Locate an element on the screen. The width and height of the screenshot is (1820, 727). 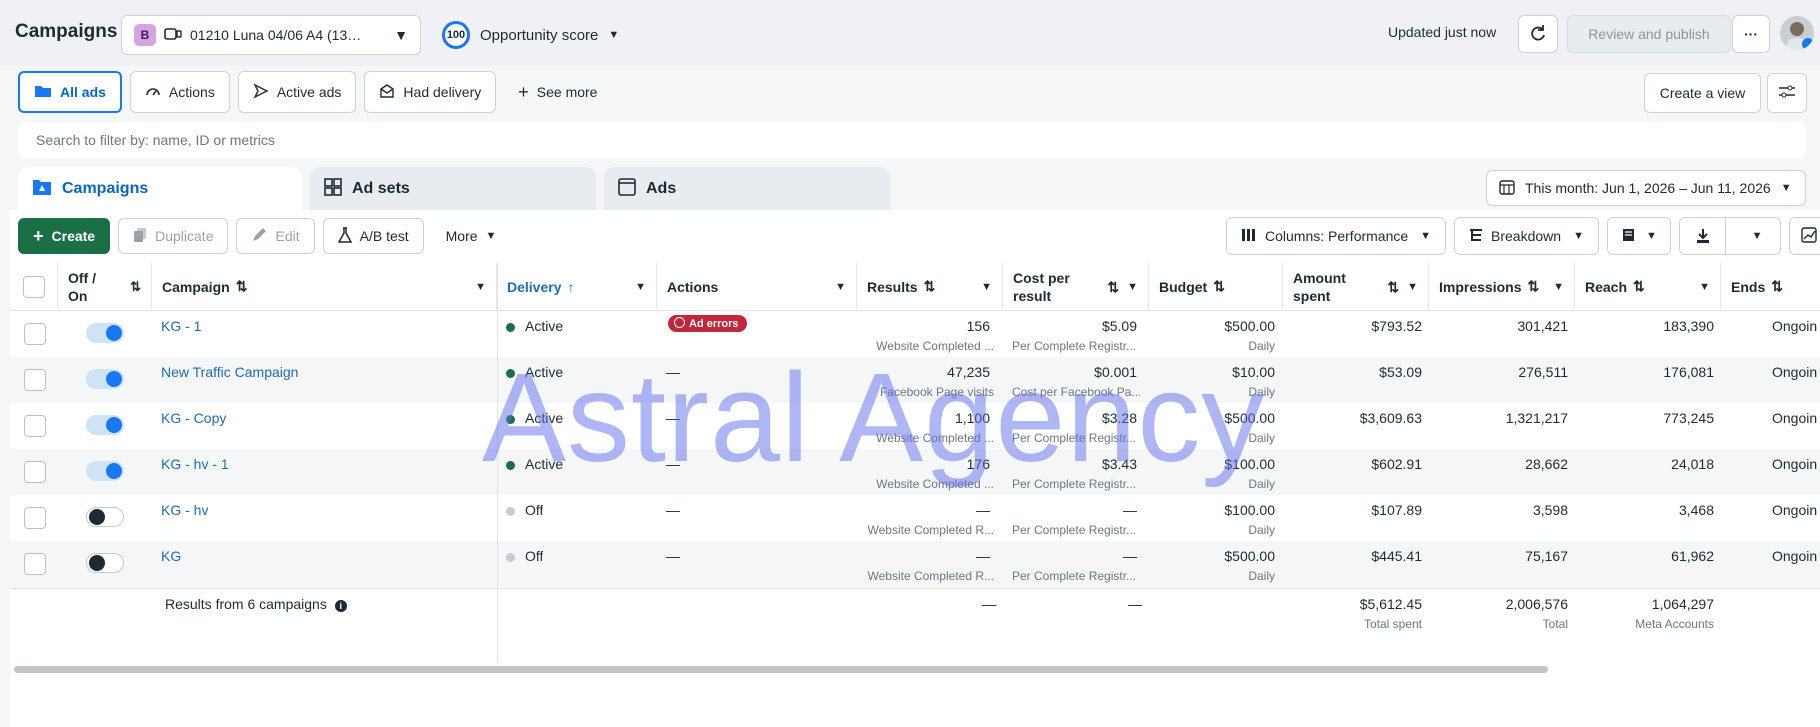
export-button: ▼ is located at coordinates (1730, 236).